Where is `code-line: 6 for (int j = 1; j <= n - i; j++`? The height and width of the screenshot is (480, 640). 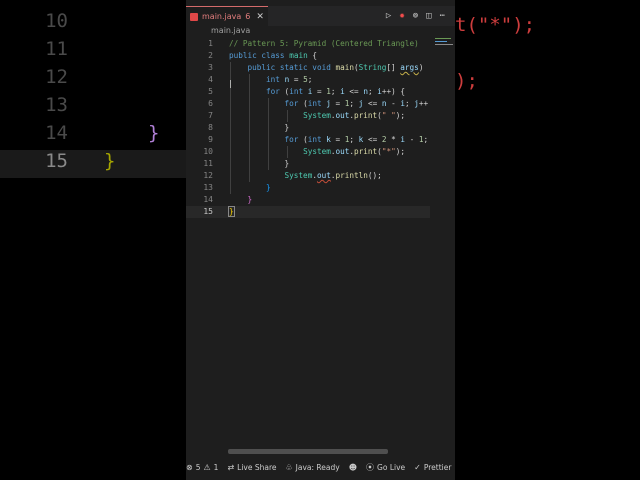 code-line: 6 for (int j = 1; j <= n - i; j++ is located at coordinates (320, 104).